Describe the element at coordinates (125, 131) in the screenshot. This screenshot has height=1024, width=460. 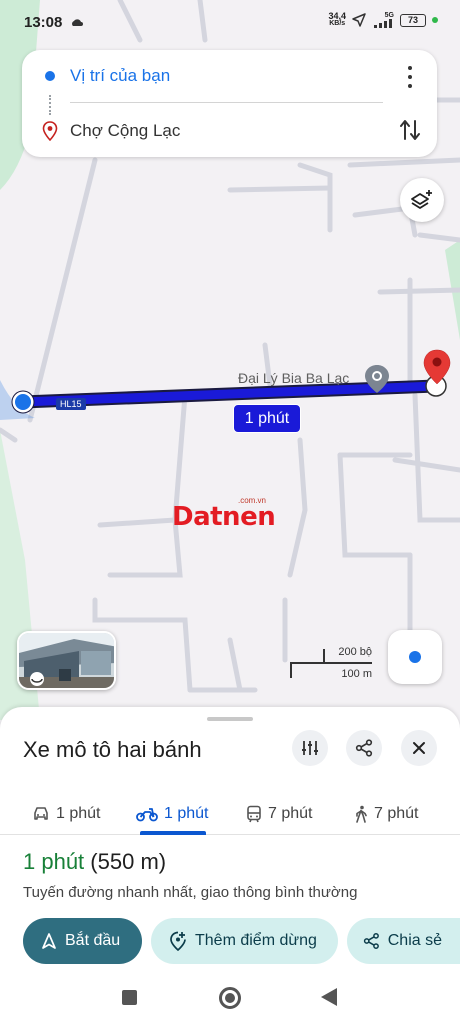
I see `destination-field: Chợ Cộng Lạc` at that location.